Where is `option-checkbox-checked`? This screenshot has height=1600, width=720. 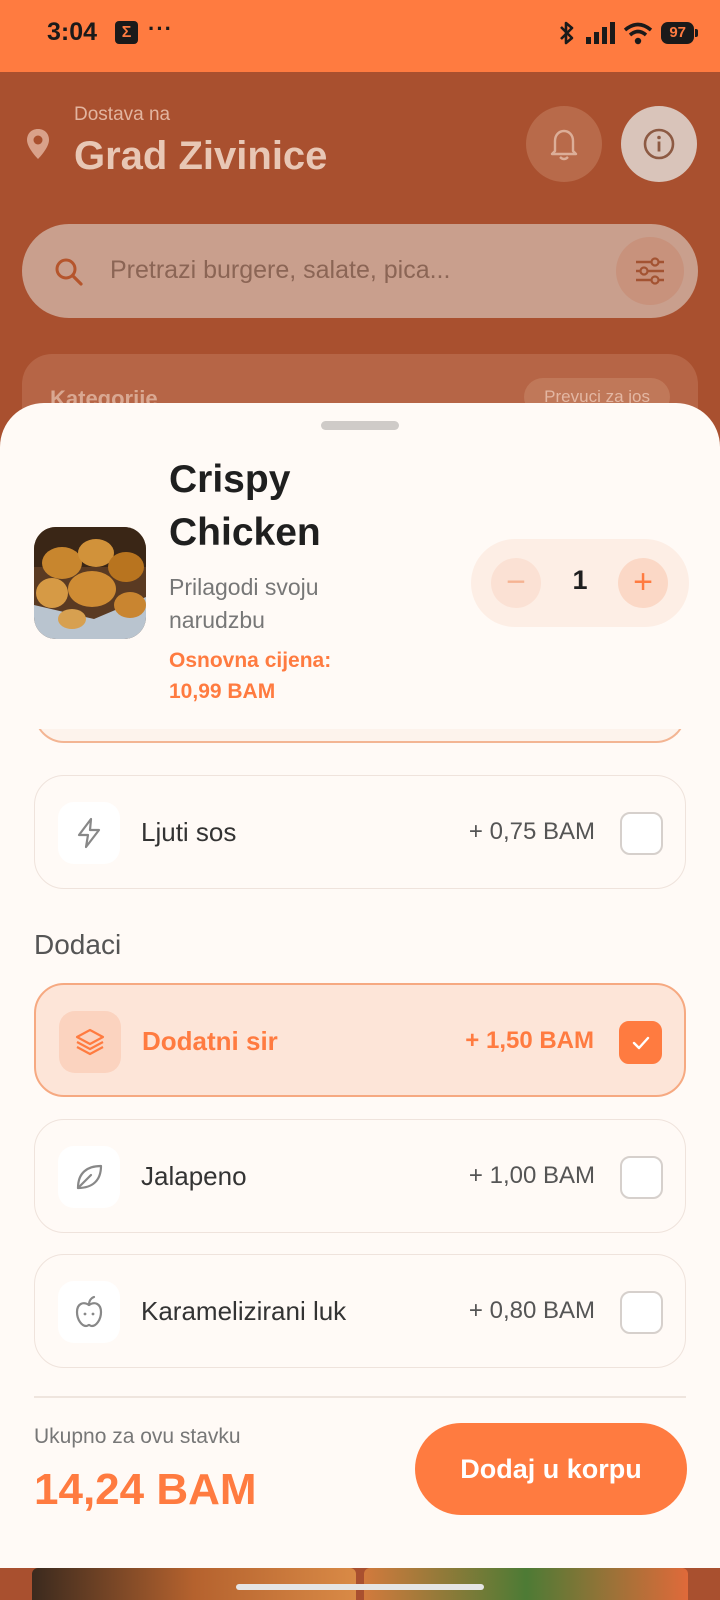
option-checkbox-checked is located at coordinates (640, 1042).